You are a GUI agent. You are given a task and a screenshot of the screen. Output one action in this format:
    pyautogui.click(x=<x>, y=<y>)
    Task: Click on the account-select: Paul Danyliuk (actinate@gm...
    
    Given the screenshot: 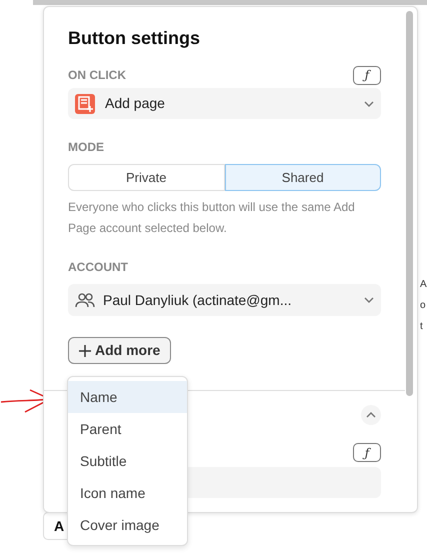 What is the action you would take?
    pyautogui.click(x=224, y=300)
    